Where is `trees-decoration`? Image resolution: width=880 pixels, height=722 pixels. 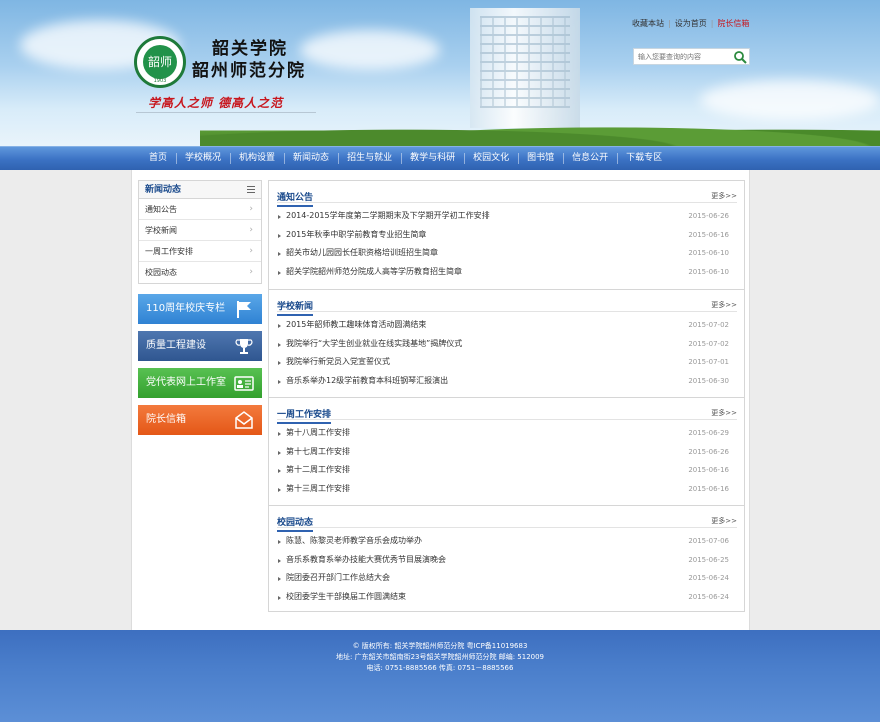 trees-decoration is located at coordinates (540, 131).